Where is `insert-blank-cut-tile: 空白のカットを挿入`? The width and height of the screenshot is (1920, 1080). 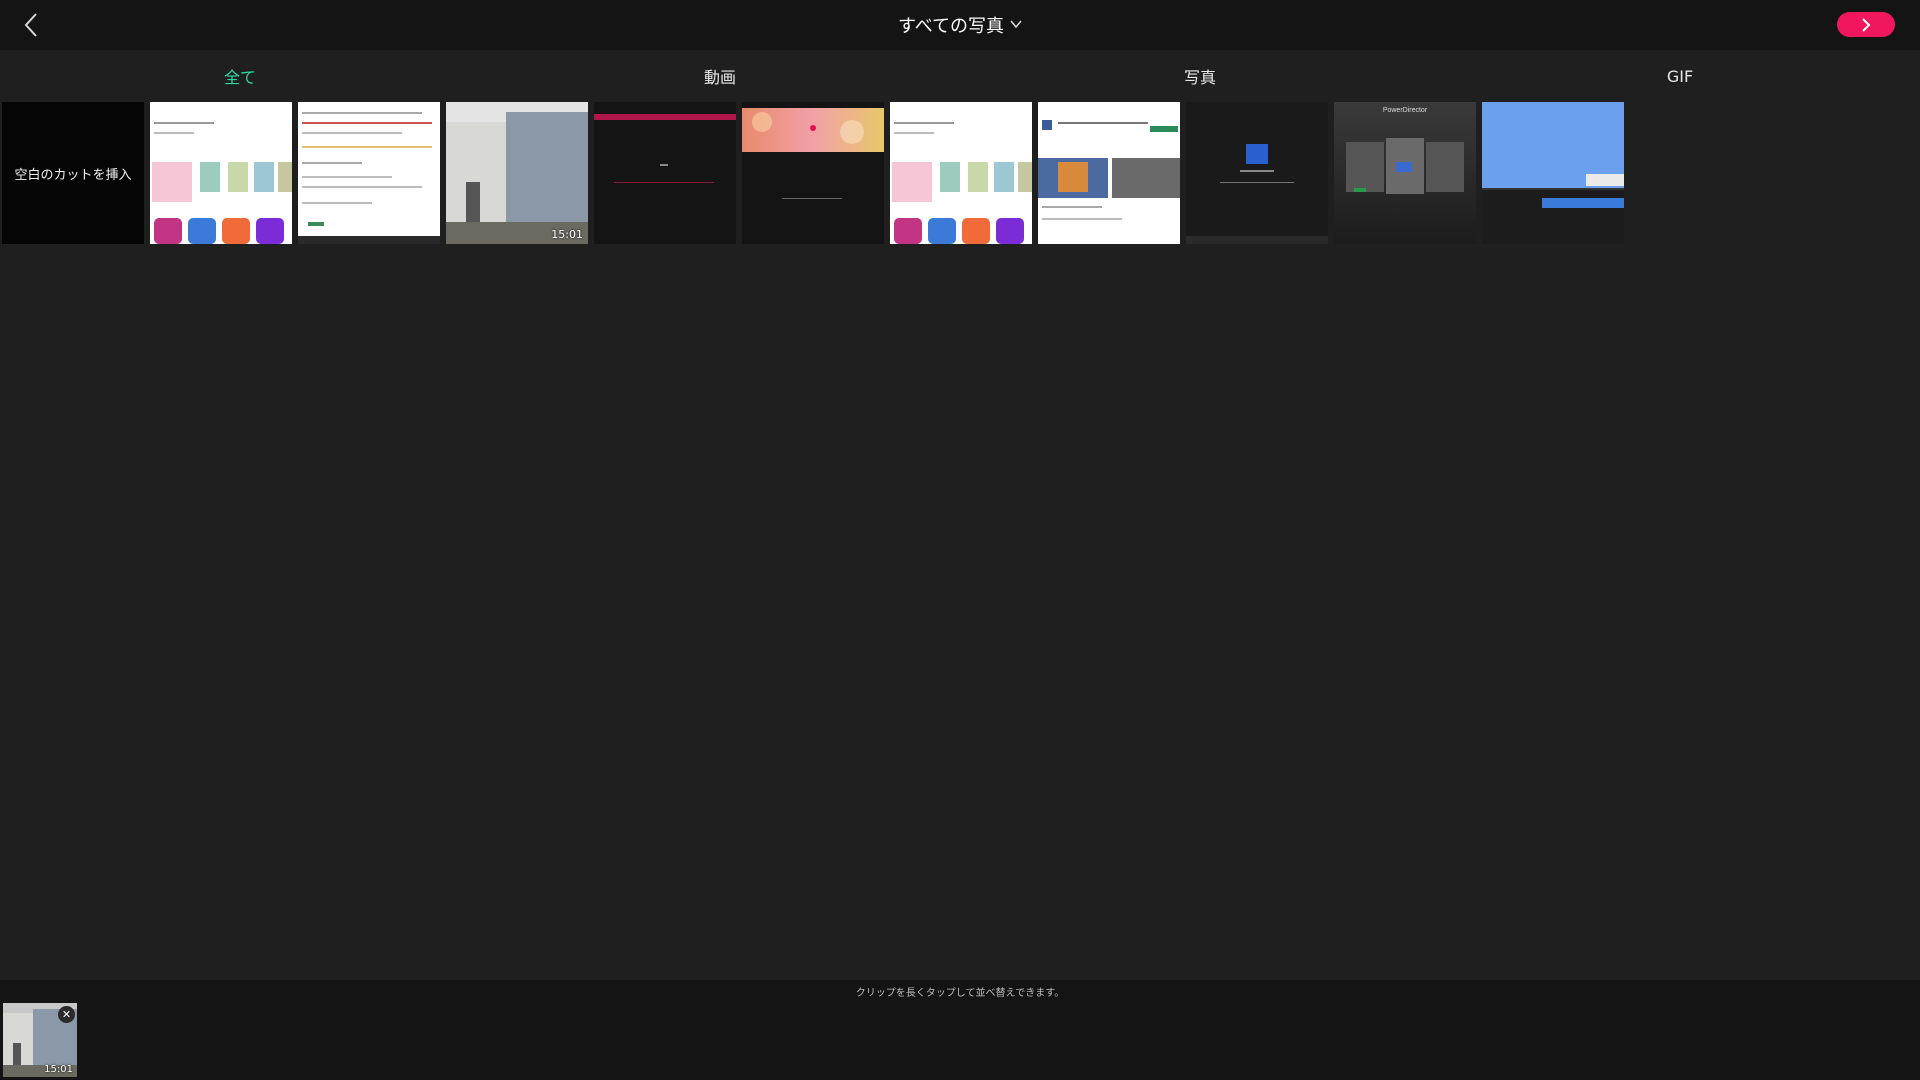 insert-blank-cut-tile: 空白のカットを挿入 is located at coordinates (73, 173).